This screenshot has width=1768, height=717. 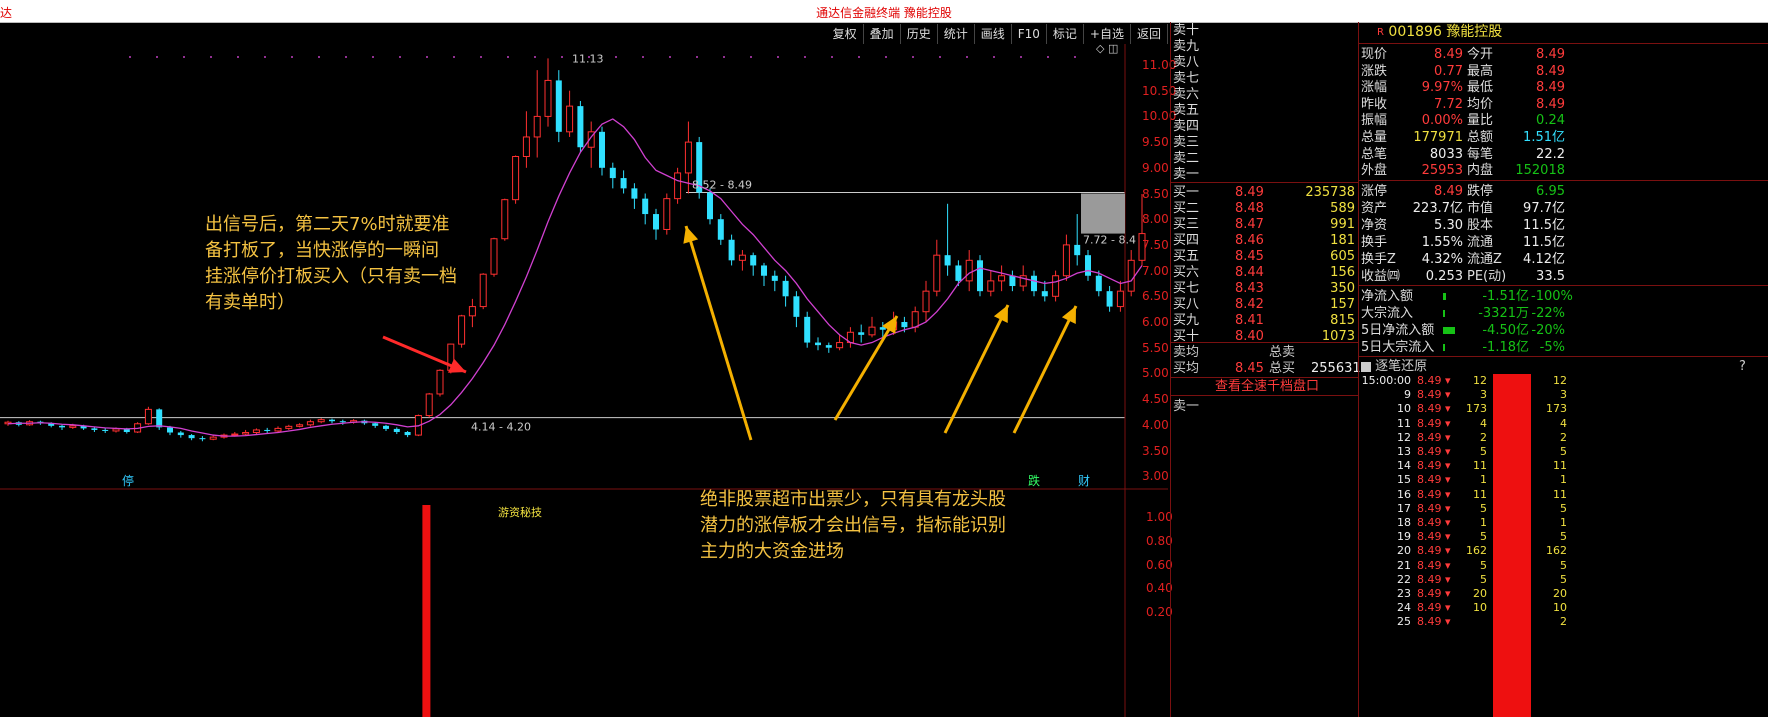 I want to click on price-box, so click(x=1103, y=213).